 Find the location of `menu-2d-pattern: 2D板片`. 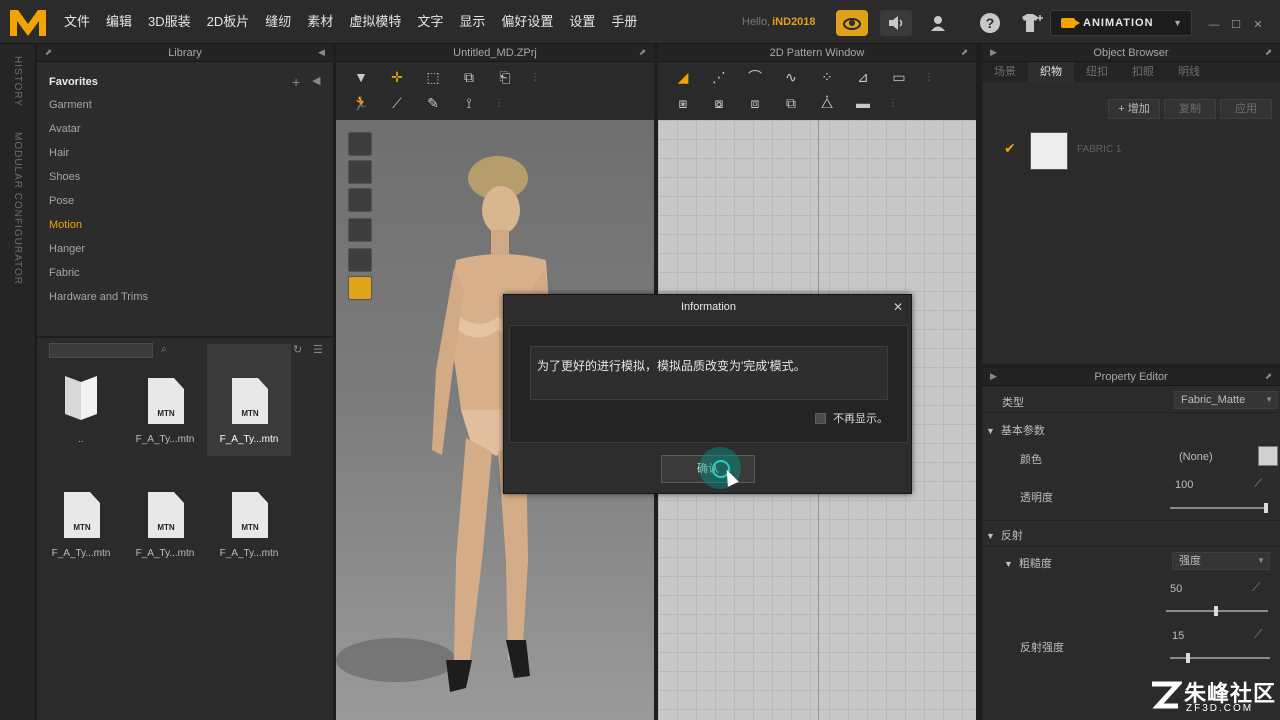

menu-2d-pattern: 2D板片 is located at coordinates (228, 22).